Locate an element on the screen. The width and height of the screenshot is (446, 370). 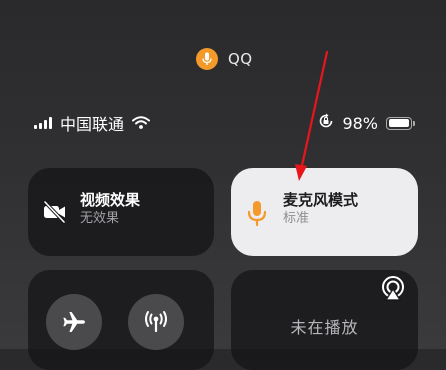
airplane-mode-button is located at coordinates (74, 322).